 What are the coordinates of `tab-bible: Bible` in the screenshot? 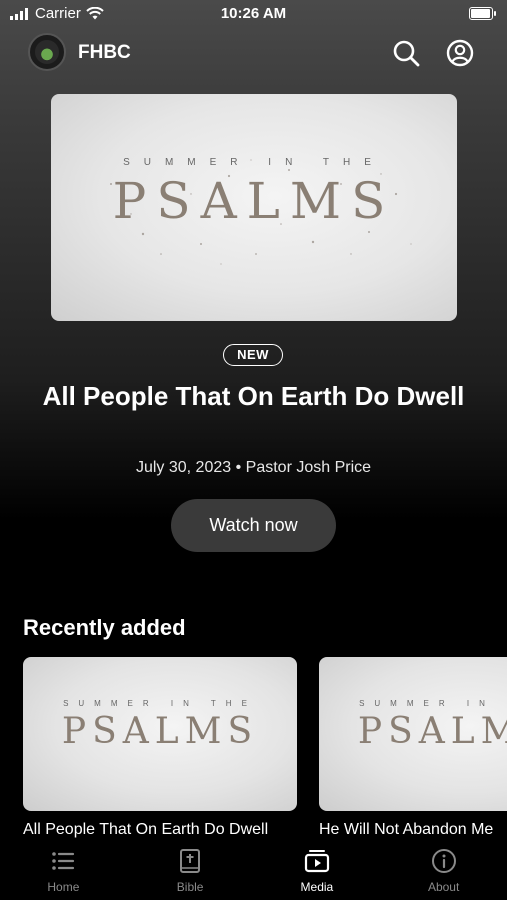 It's located at (190, 872).